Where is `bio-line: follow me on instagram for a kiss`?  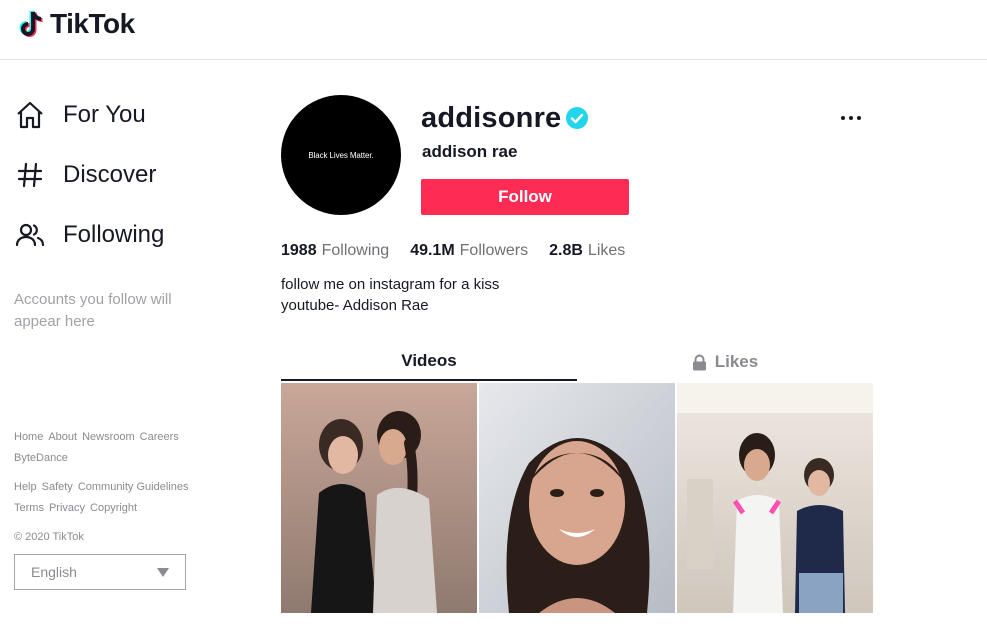 bio-line: follow me on instagram for a kiss is located at coordinates (390, 284).